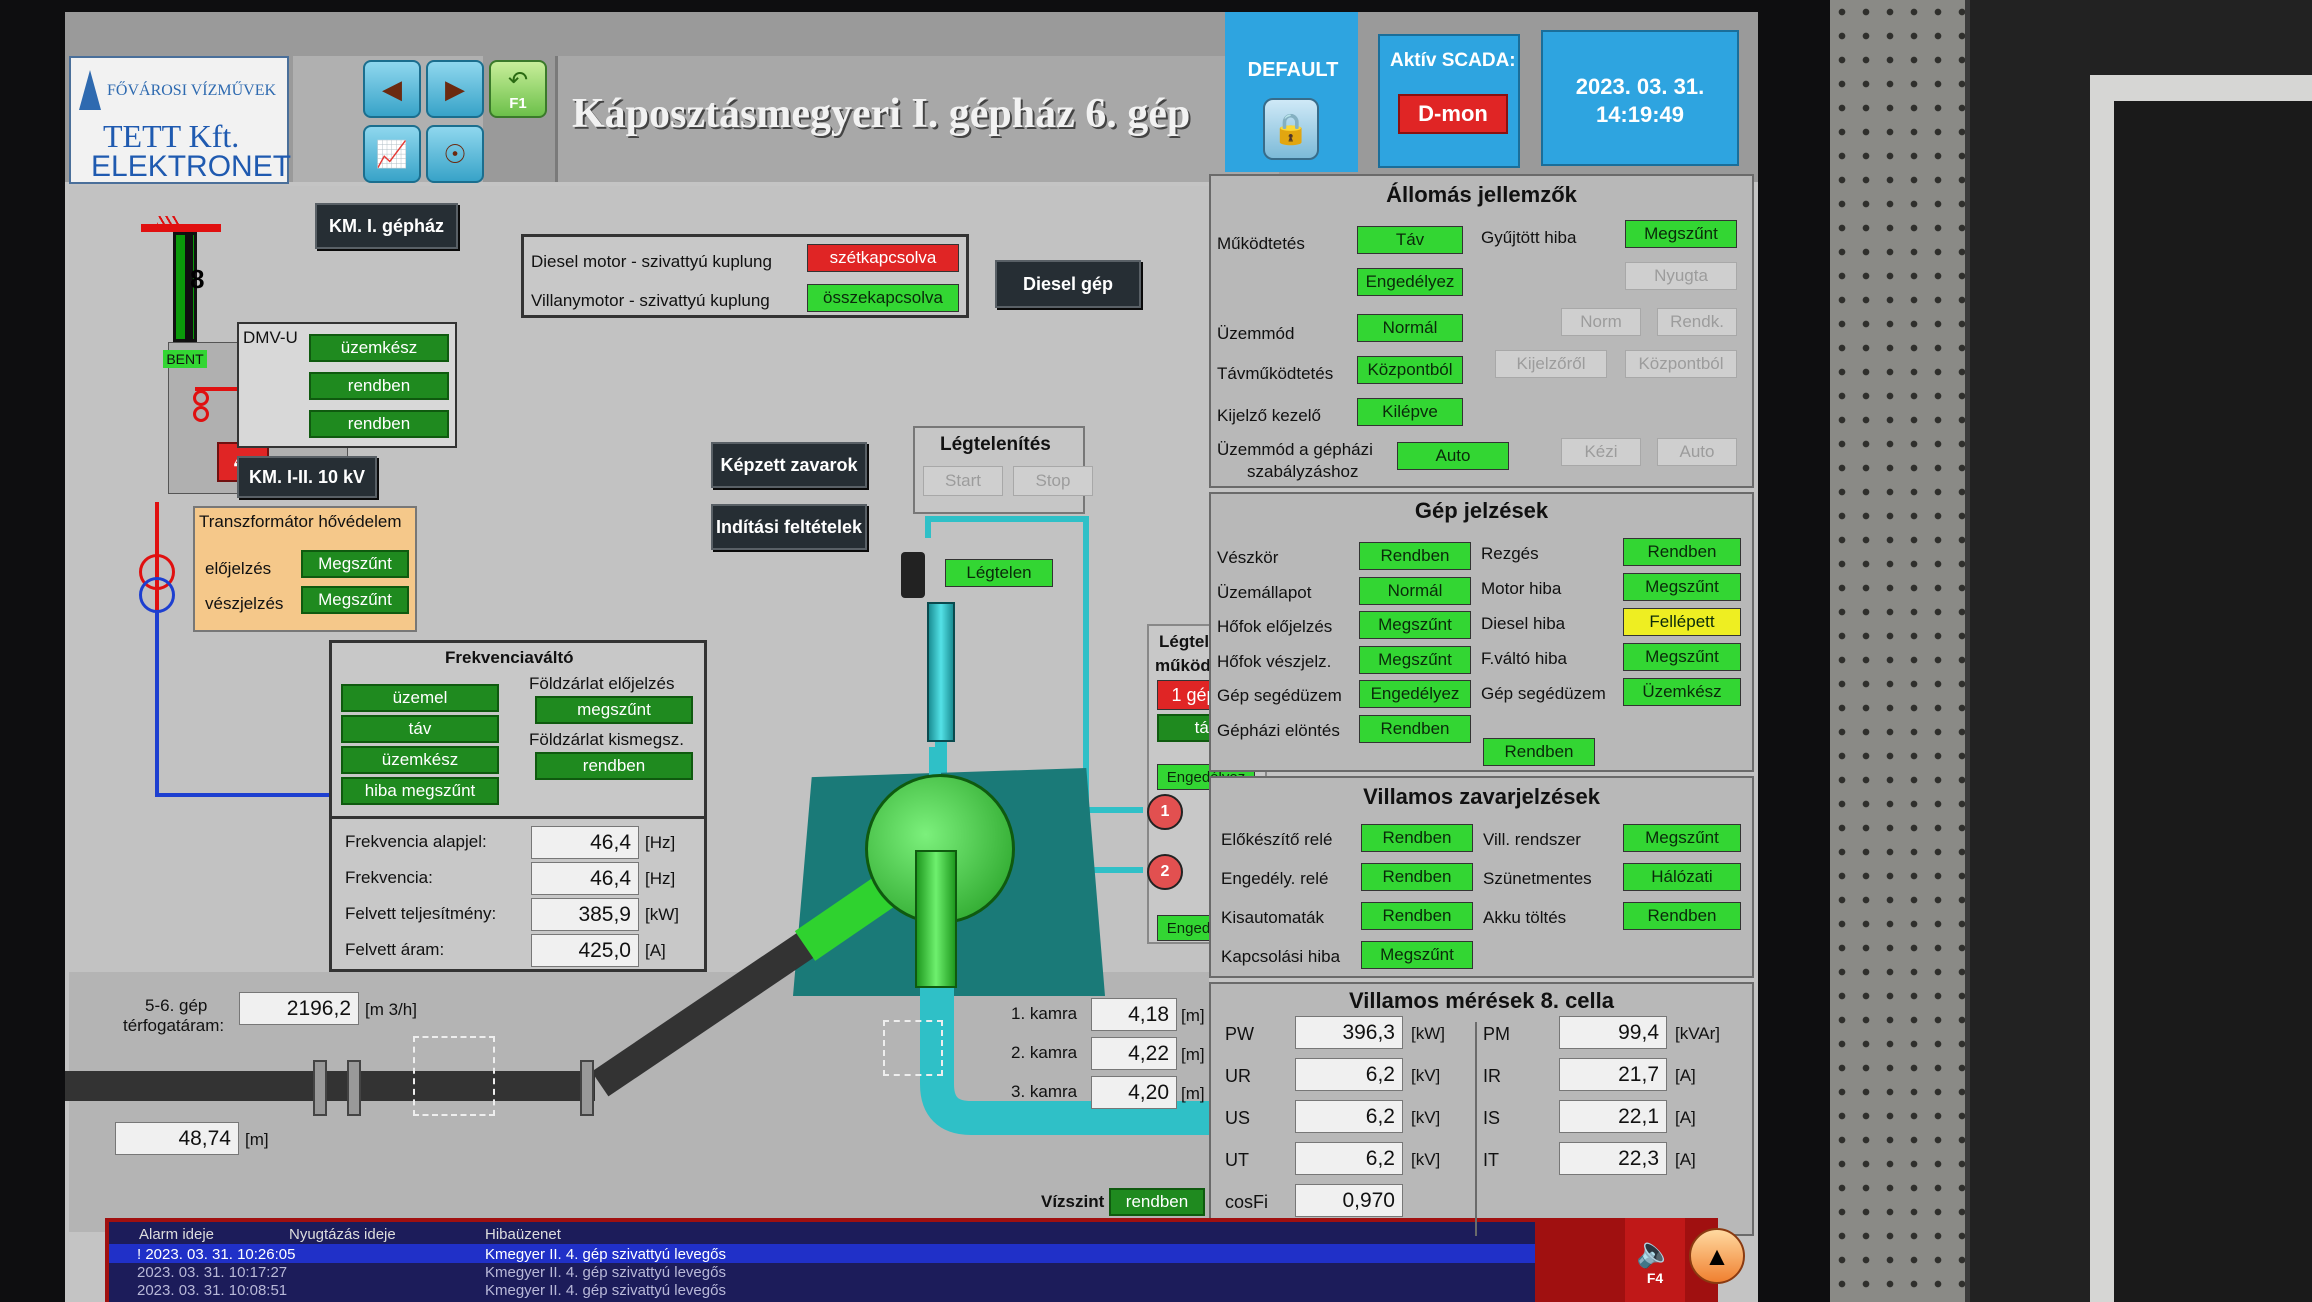 This screenshot has height=1302, width=2312. Describe the element at coordinates (523, 1234) in the screenshot. I see `alarm-header-msg: Hibaüzenet` at that location.